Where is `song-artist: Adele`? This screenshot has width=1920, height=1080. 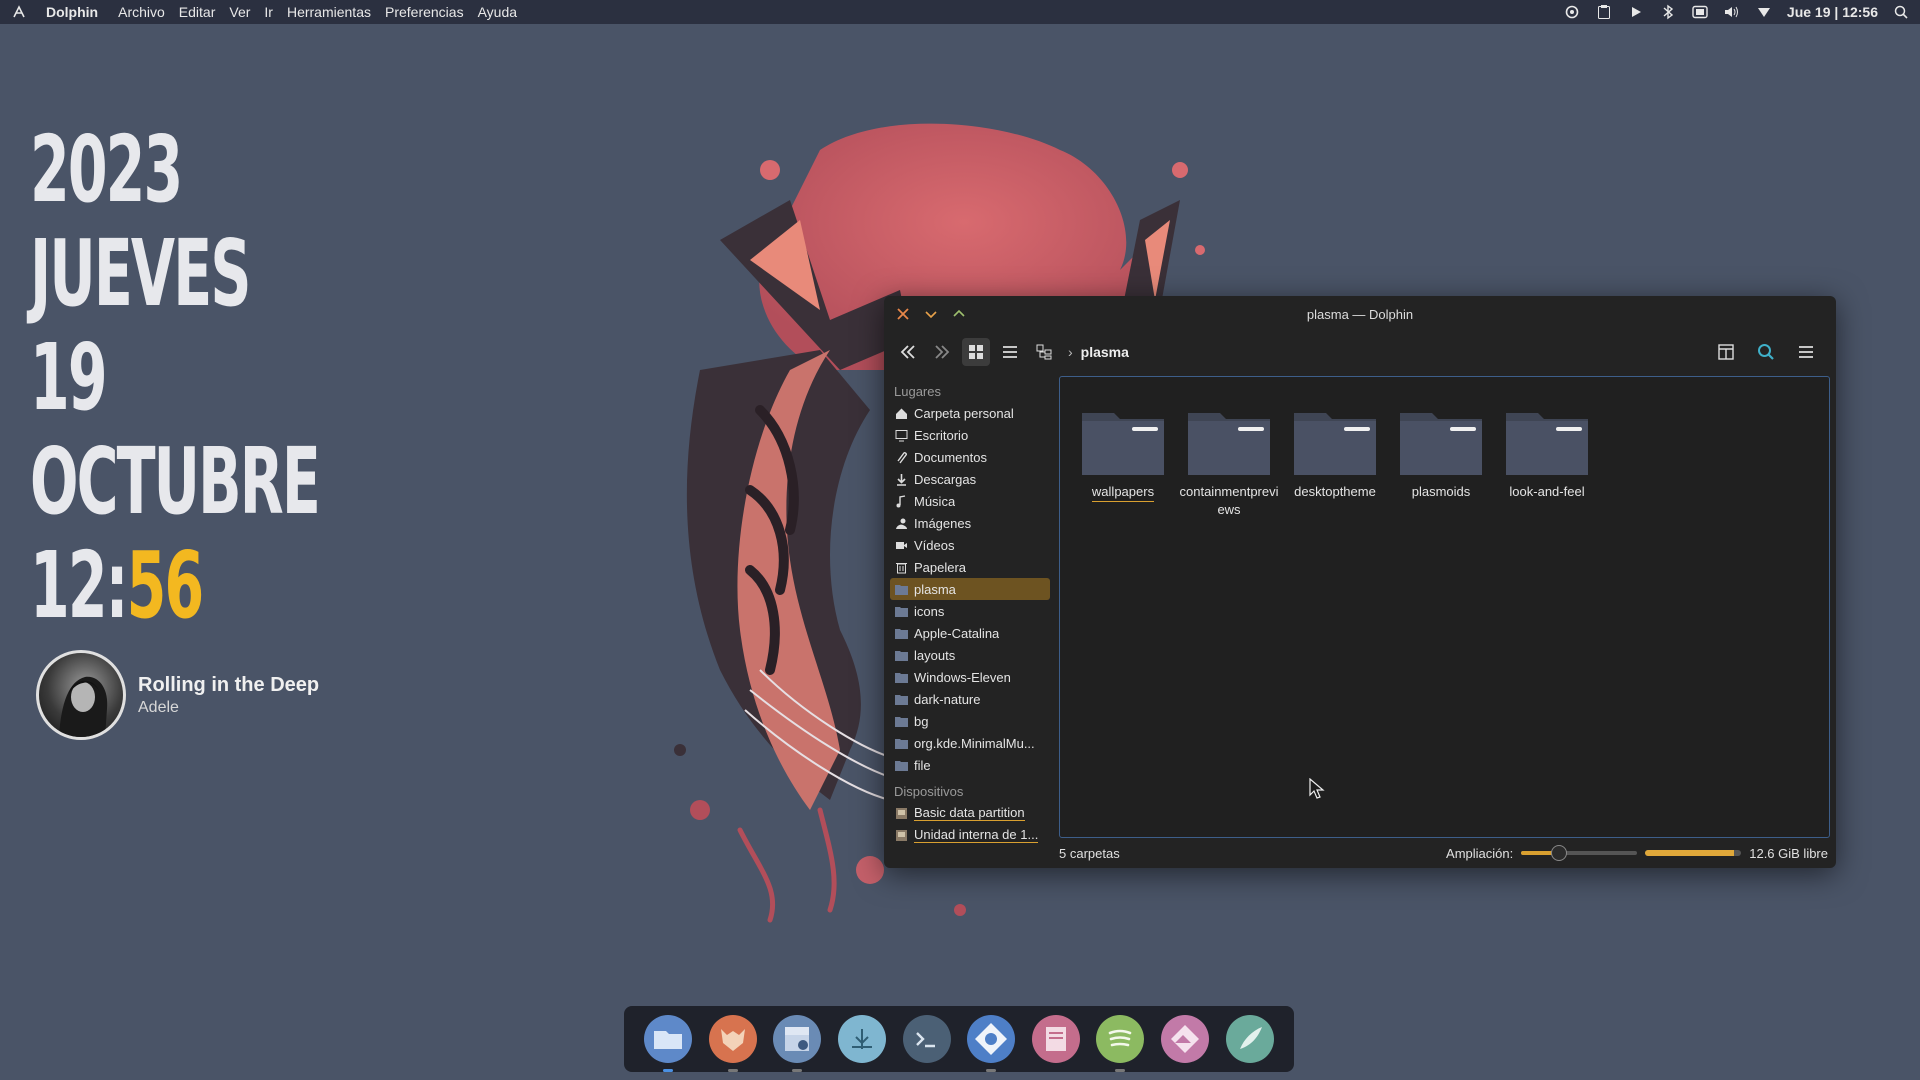 song-artist: Adele is located at coordinates (158, 707).